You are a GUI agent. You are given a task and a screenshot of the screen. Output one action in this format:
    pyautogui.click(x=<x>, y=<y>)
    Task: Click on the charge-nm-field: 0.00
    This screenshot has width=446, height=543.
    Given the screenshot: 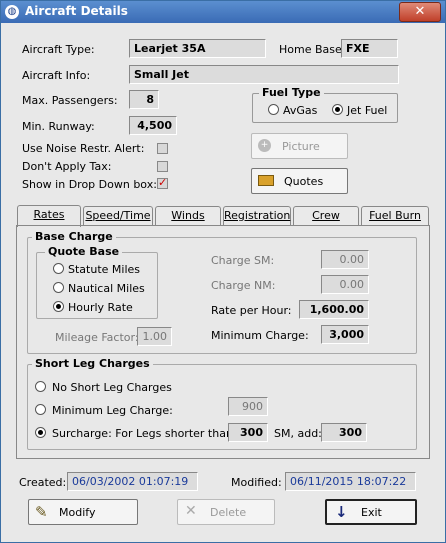 What is the action you would take?
    pyautogui.click(x=345, y=284)
    